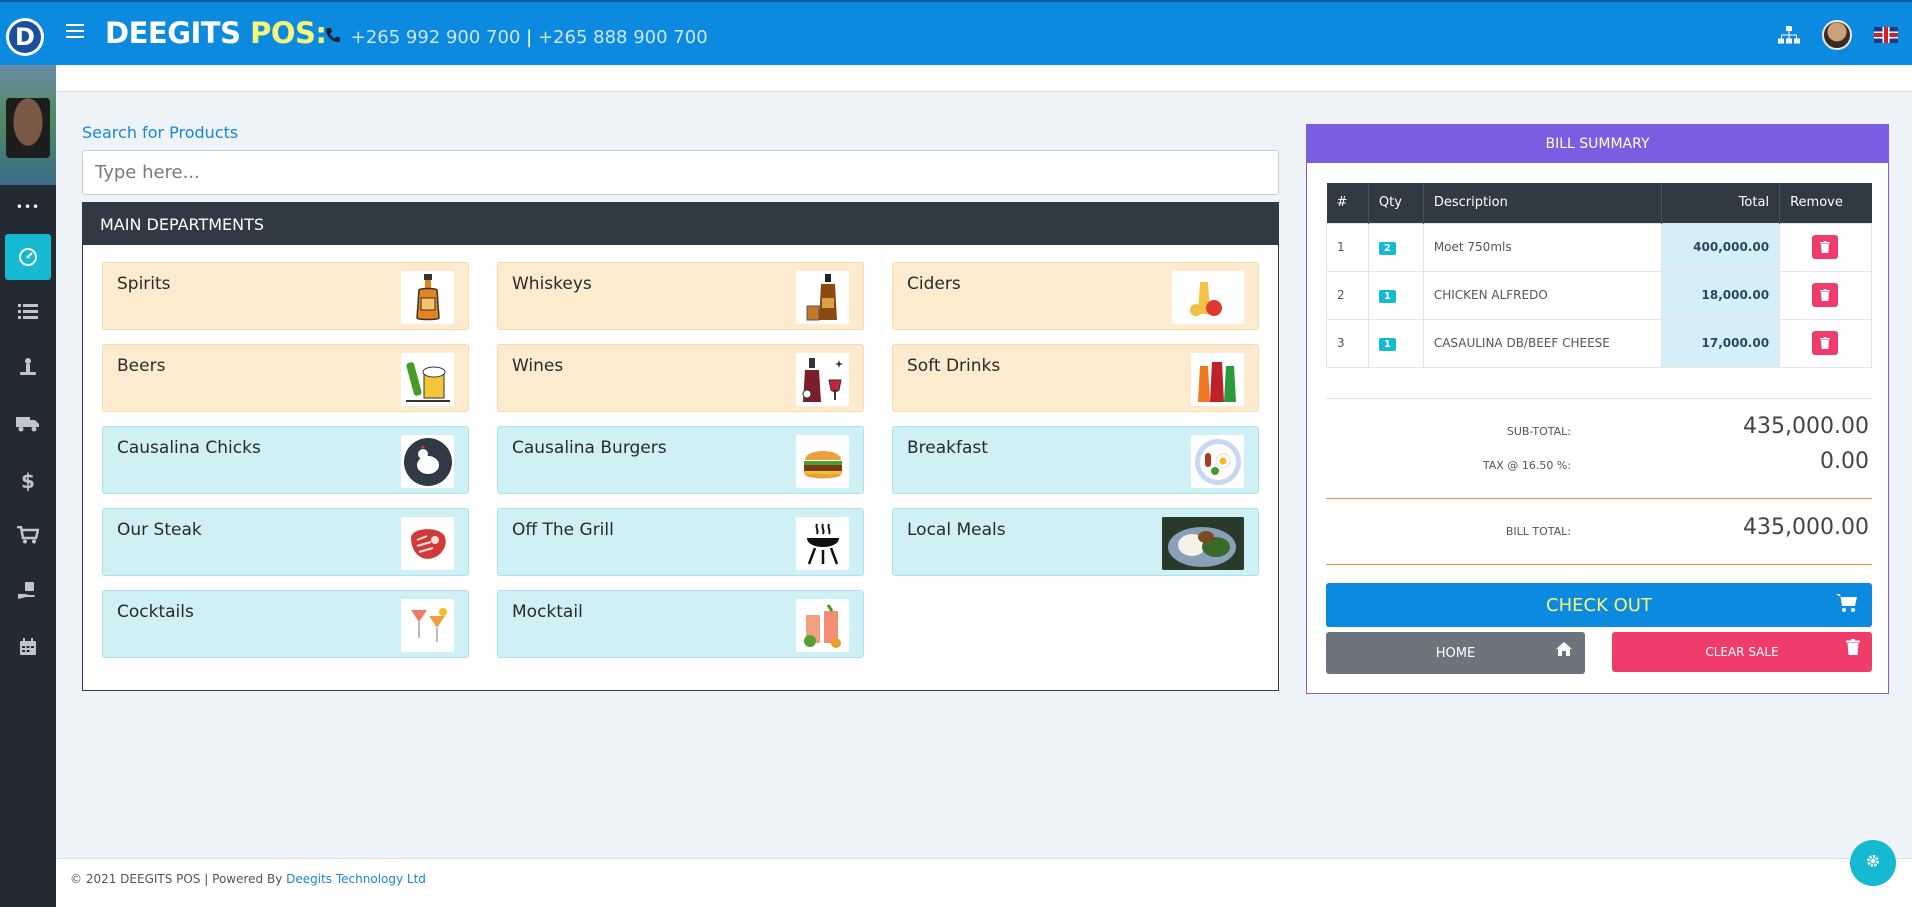 The image size is (1912, 907). I want to click on tax-value: 0.00, so click(1844, 461).